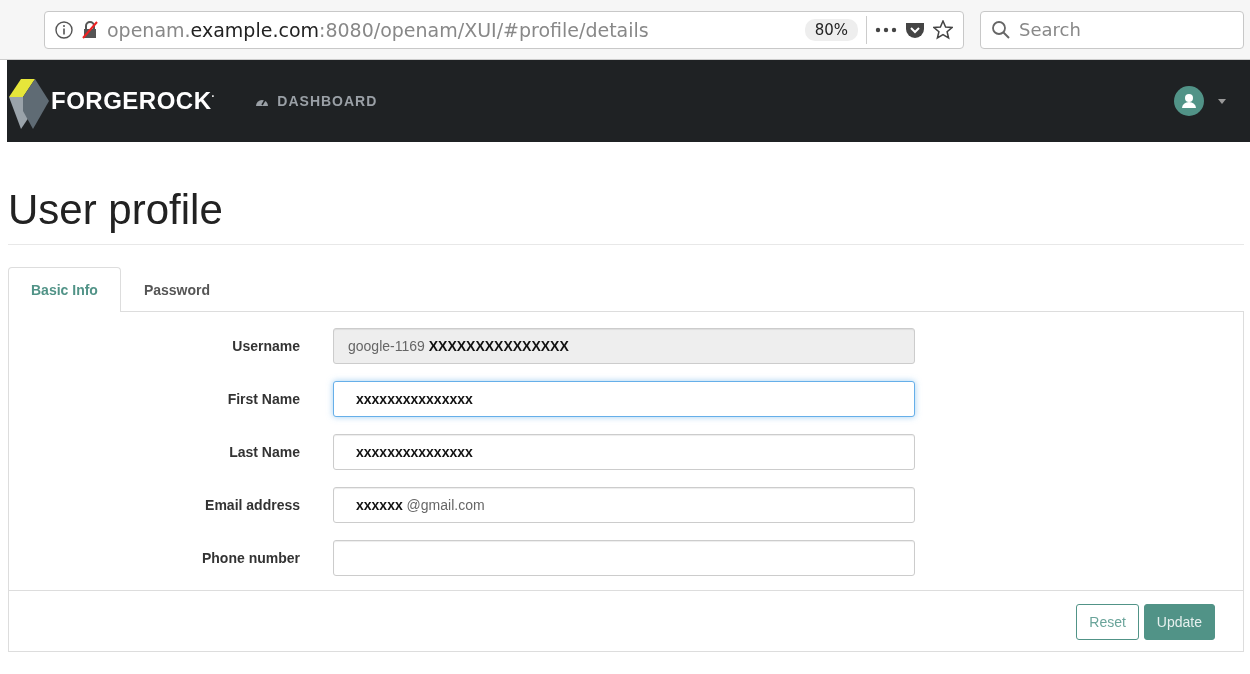 The width and height of the screenshot is (1250, 674). Describe the element at coordinates (831, 29) in the screenshot. I see `zoom-level: 80%` at that location.